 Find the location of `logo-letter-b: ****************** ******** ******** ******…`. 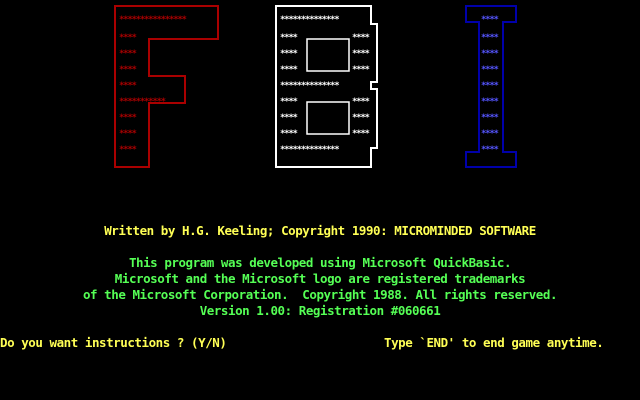

logo-letter-b: ****************** ******** ******** ******… is located at coordinates (326, 86).